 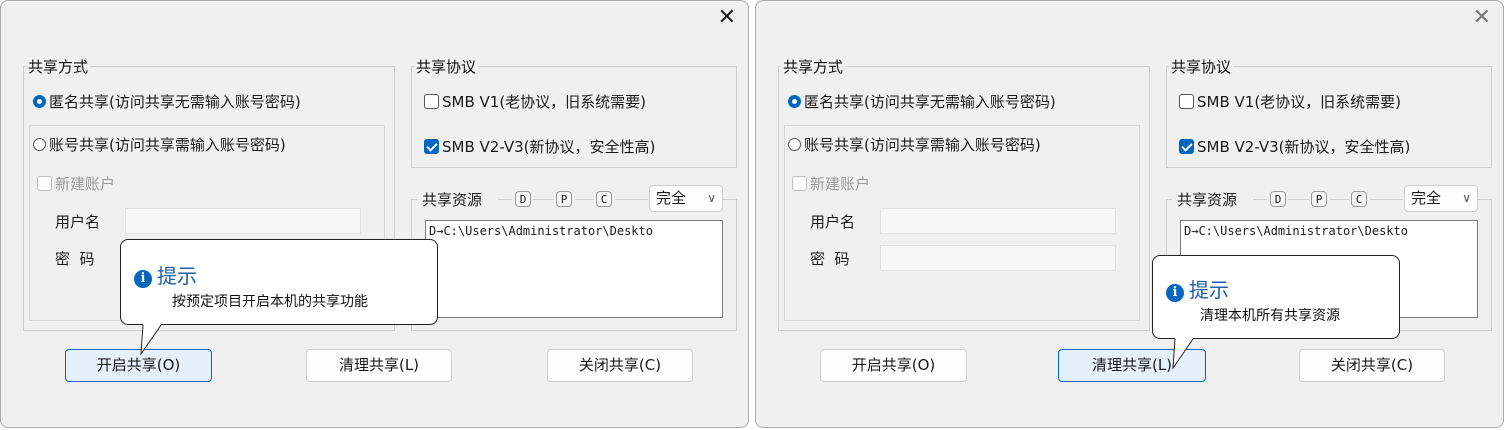 I want to click on password-field, so click(x=998, y=258).